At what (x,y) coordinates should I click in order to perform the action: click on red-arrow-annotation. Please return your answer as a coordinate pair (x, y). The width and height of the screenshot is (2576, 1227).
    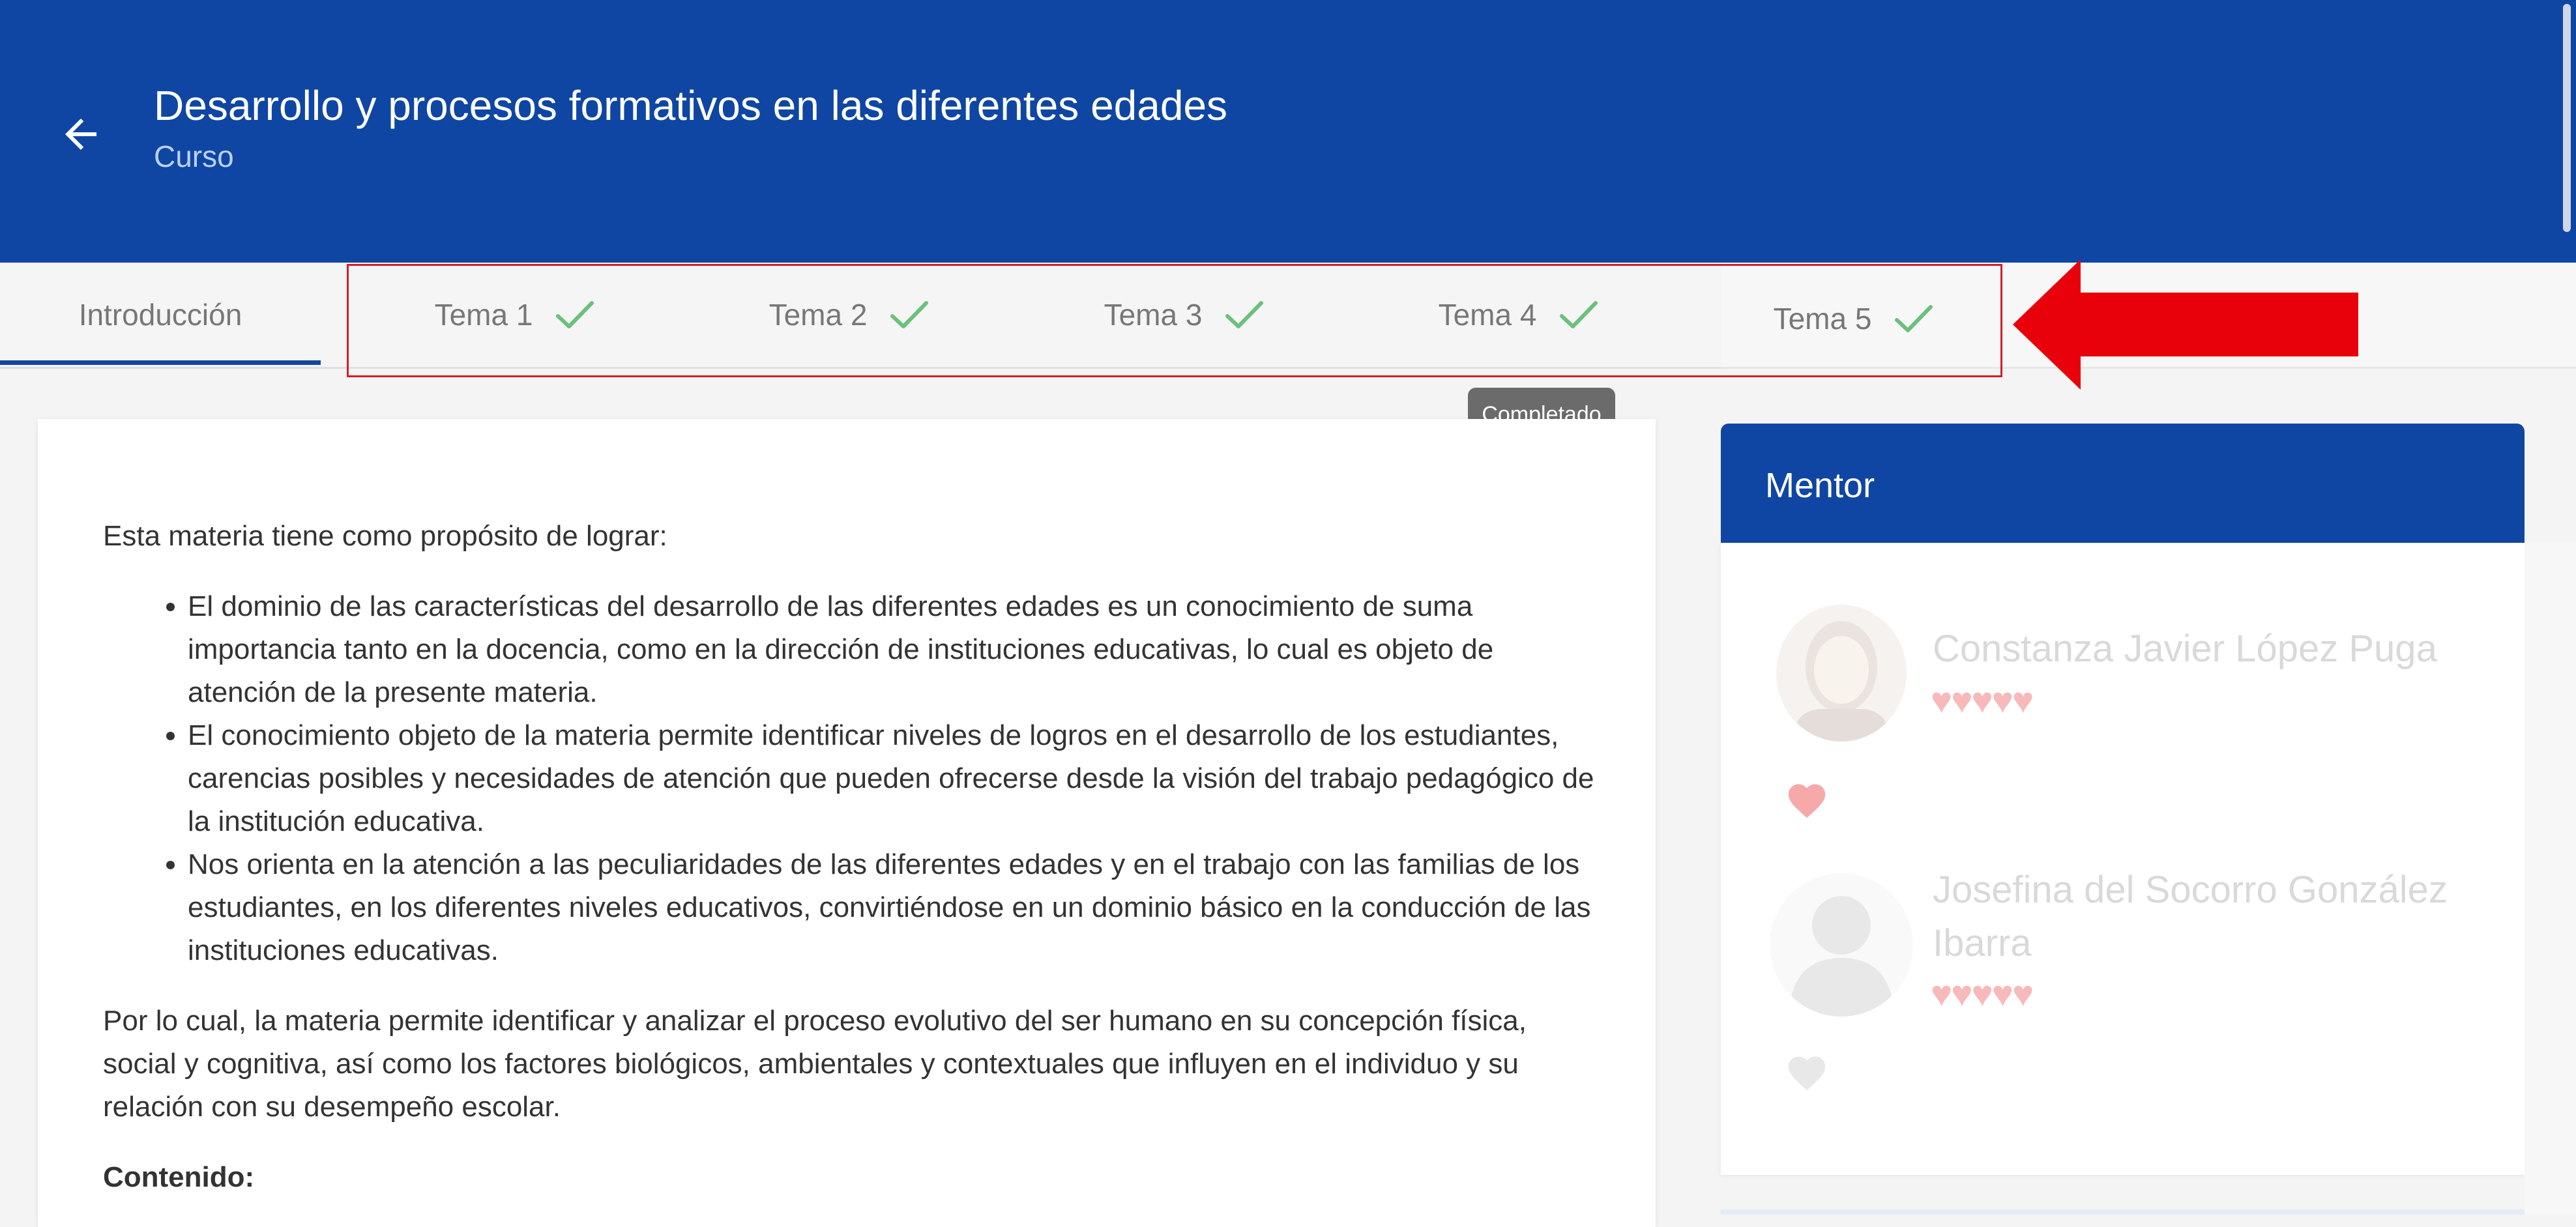
    Looking at the image, I should click on (2185, 324).